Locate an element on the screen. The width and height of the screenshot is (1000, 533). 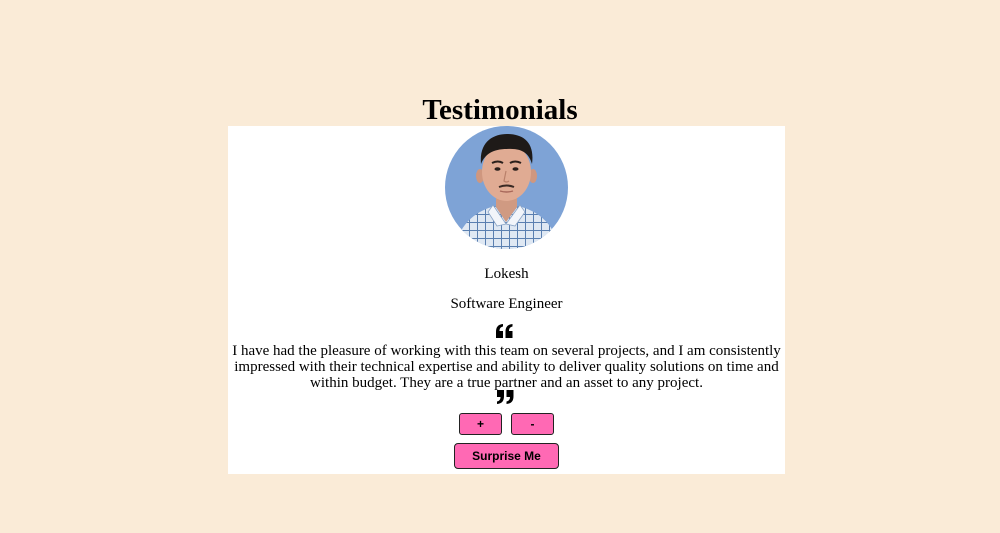
avatar is located at coordinates (506, 187).